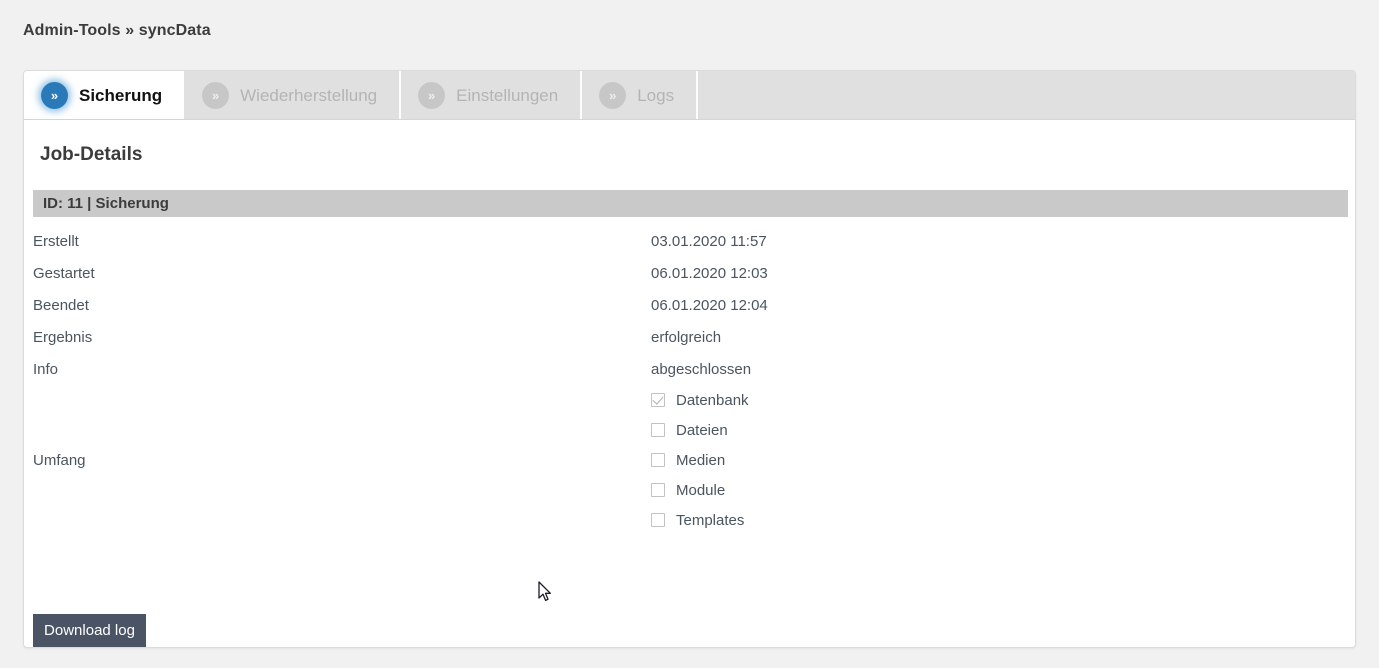  I want to click on detail-value: 06.01.2020 12:04, so click(709, 305).